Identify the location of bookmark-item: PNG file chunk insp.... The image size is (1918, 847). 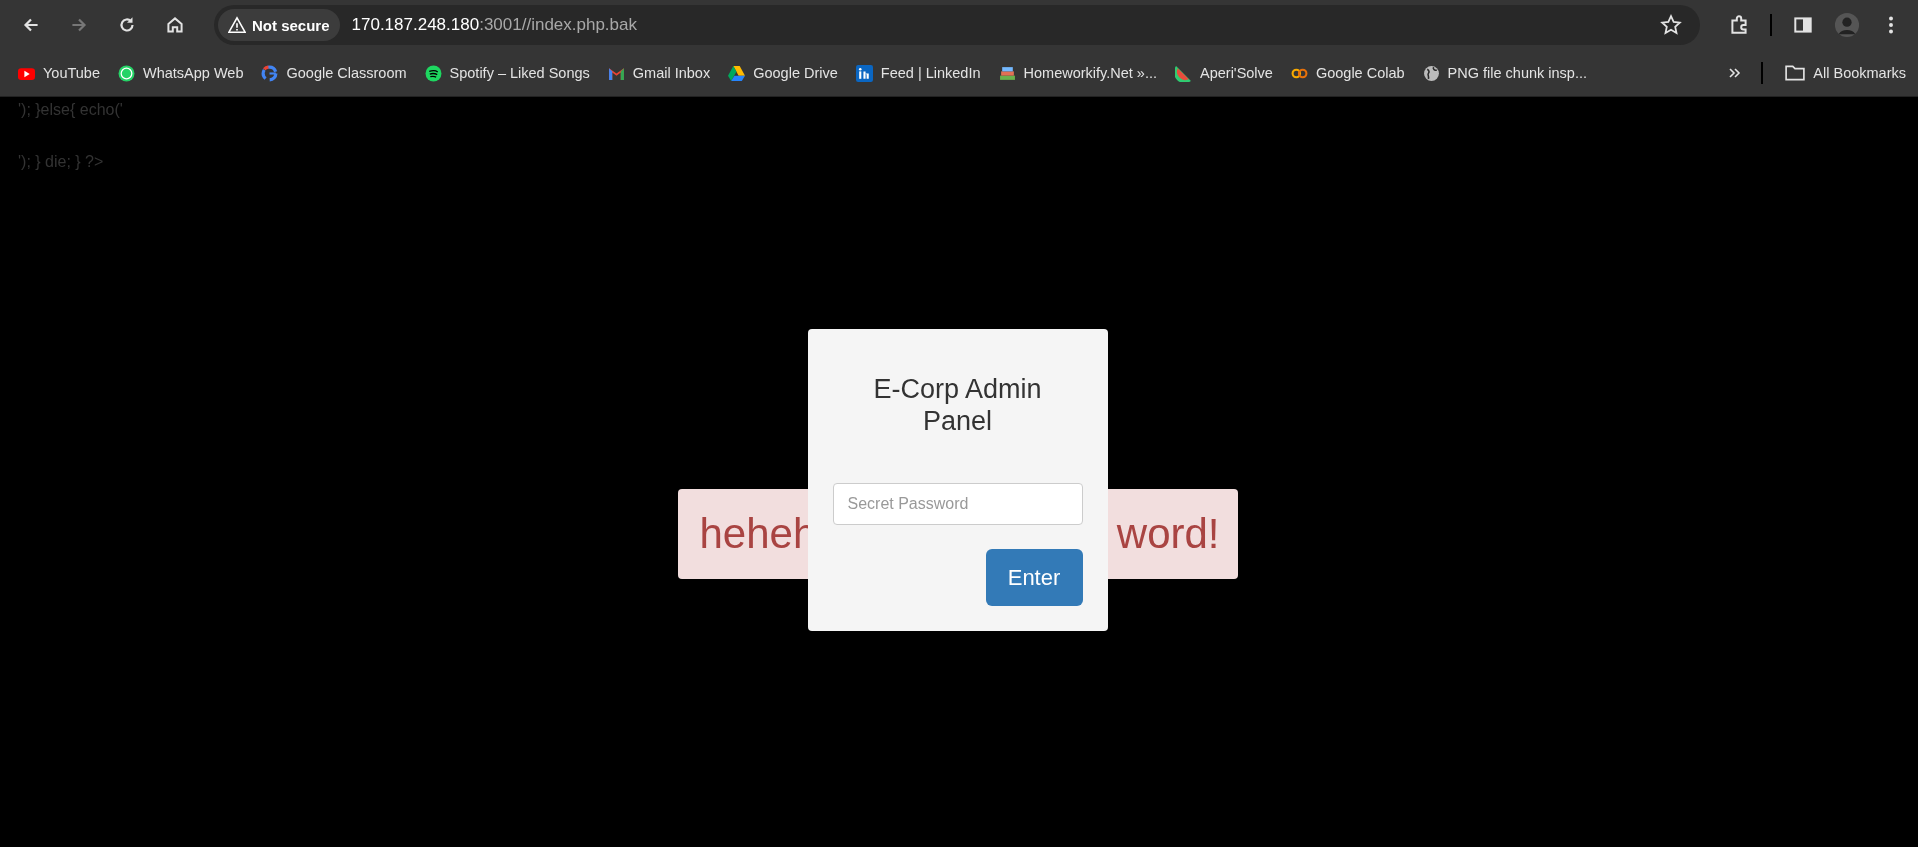
(1504, 73).